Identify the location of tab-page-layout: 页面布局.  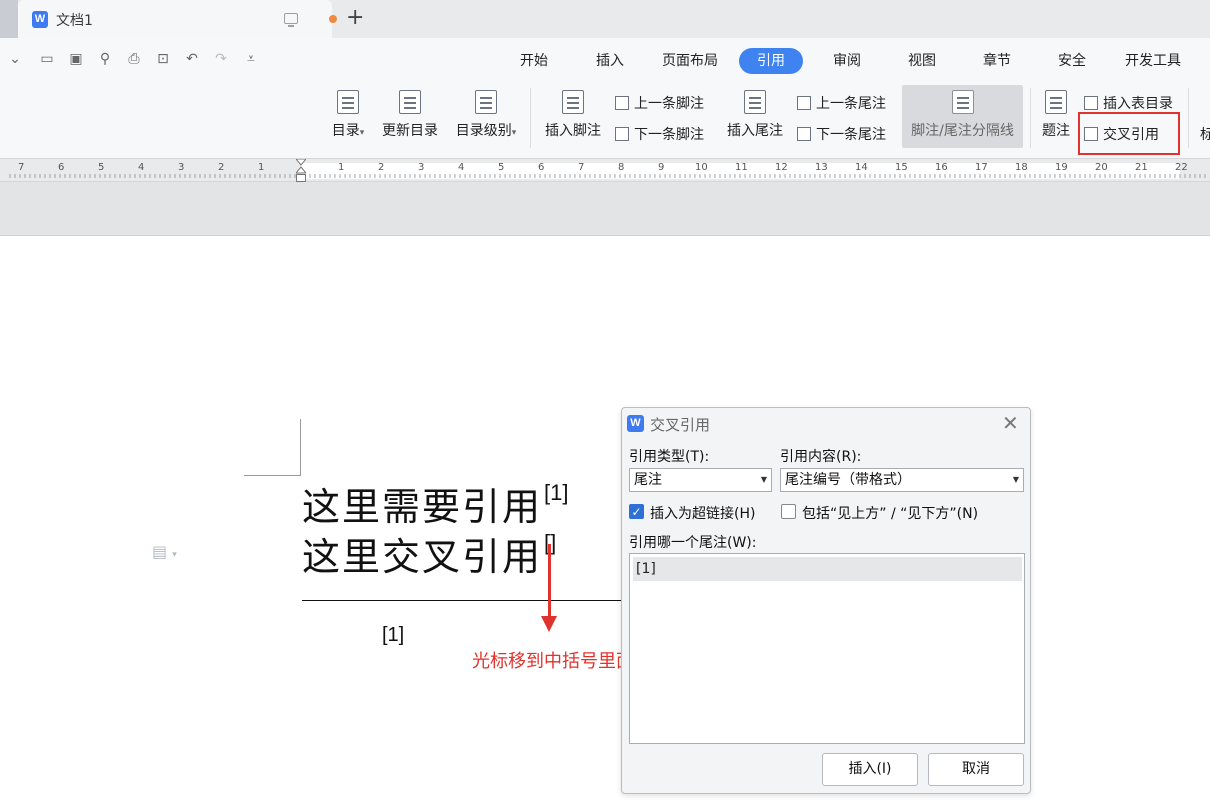
(690, 61).